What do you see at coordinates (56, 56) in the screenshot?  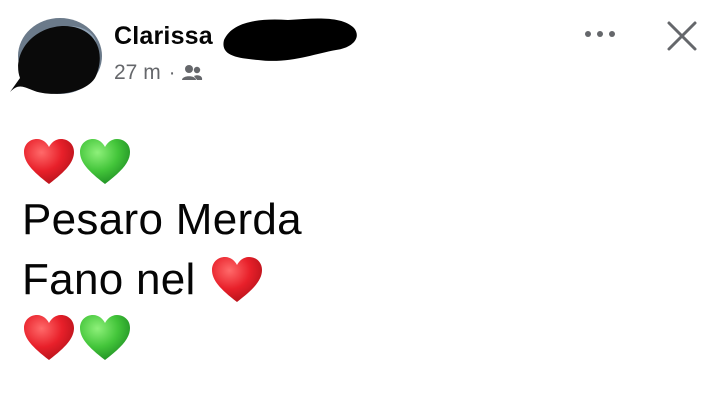 I see `author-avatar` at bounding box center [56, 56].